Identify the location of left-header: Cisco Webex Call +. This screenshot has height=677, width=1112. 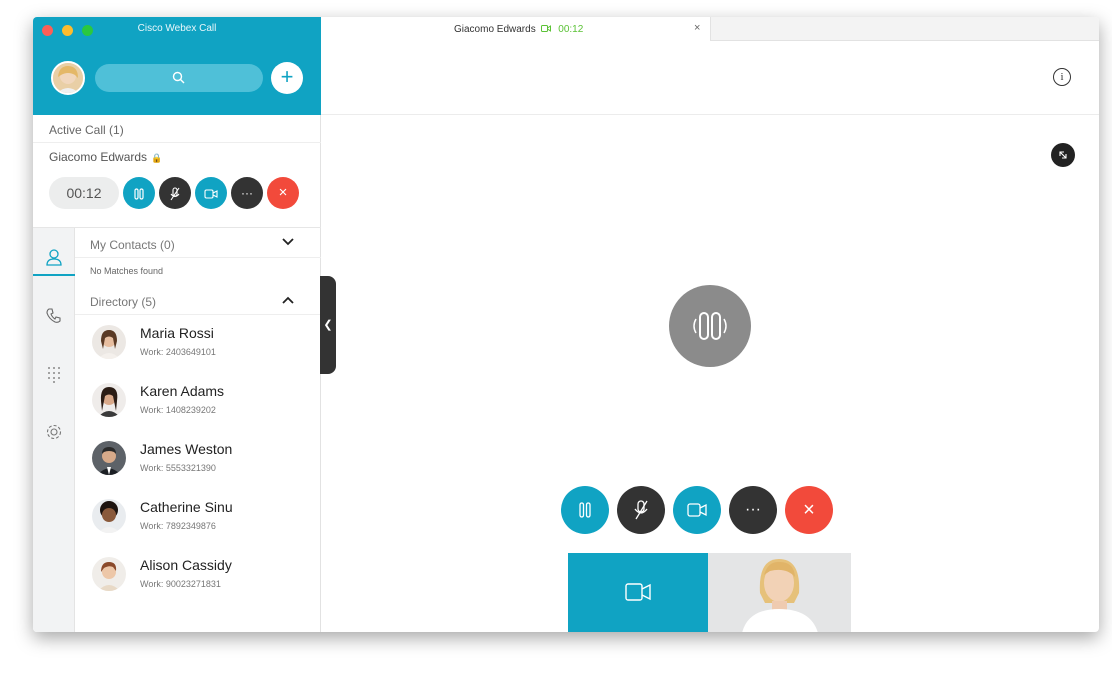
(177, 66).